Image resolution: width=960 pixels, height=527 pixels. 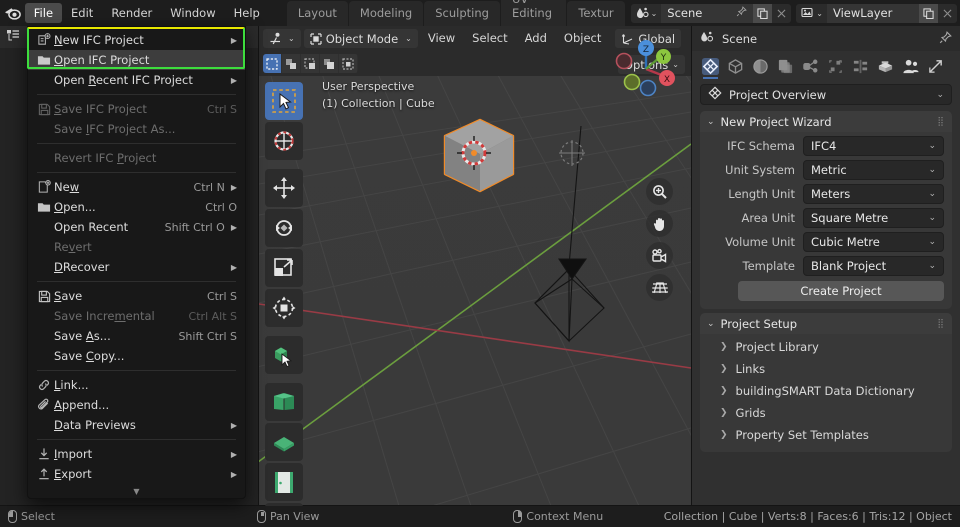 What do you see at coordinates (646, 13) in the screenshot?
I see `scene-icon: ⌄` at bounding box center [646, 13].